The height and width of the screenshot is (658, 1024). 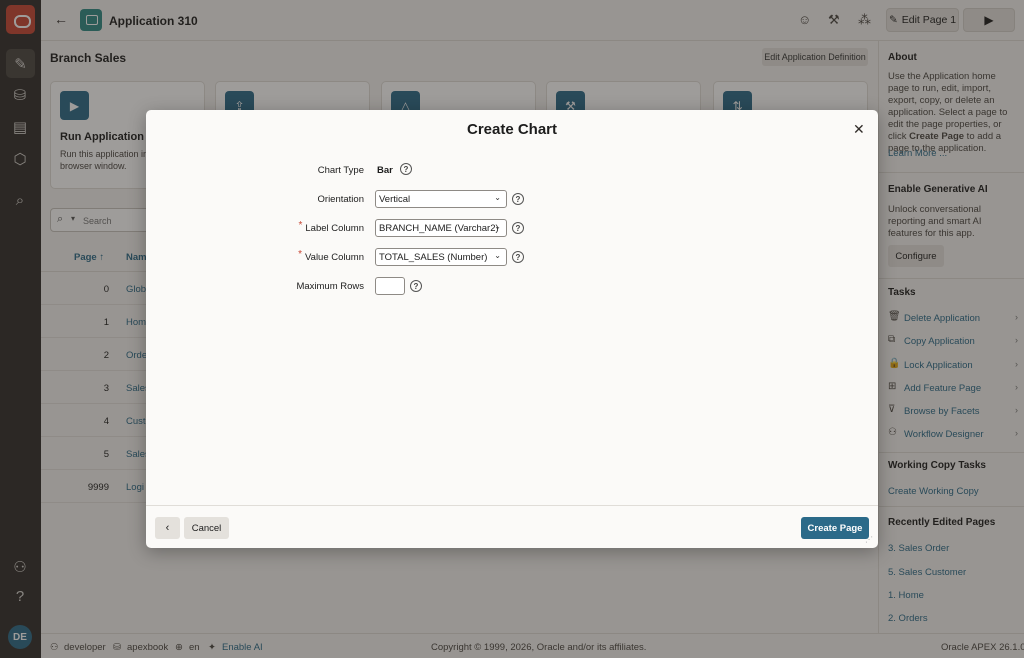 I want to click on value-column-label: * Value Column, so click(x=331, y=256).